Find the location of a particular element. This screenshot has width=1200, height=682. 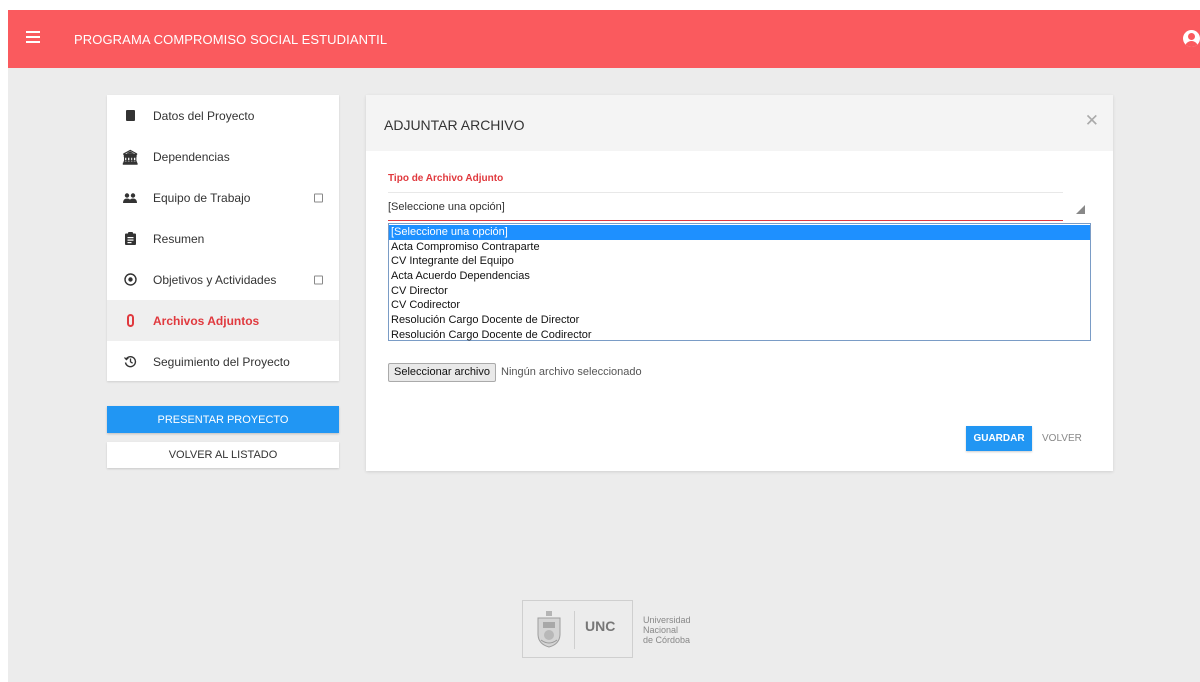

dropdown-triangle-icon is located at coordinates (1080, 209).